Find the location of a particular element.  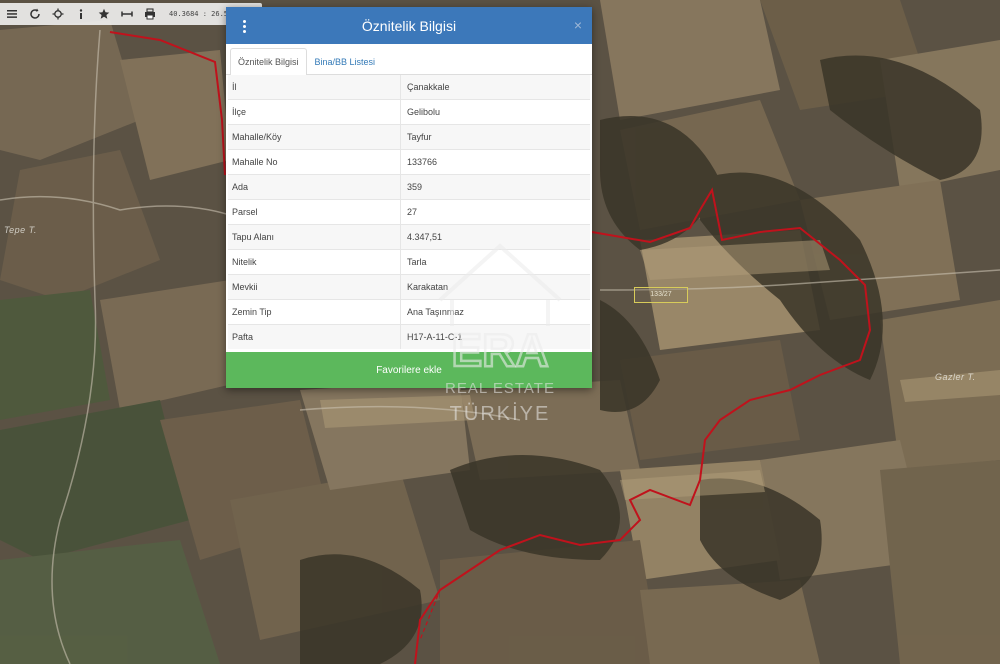

table-row: Ada 359 is located at coordinates (409, 187).